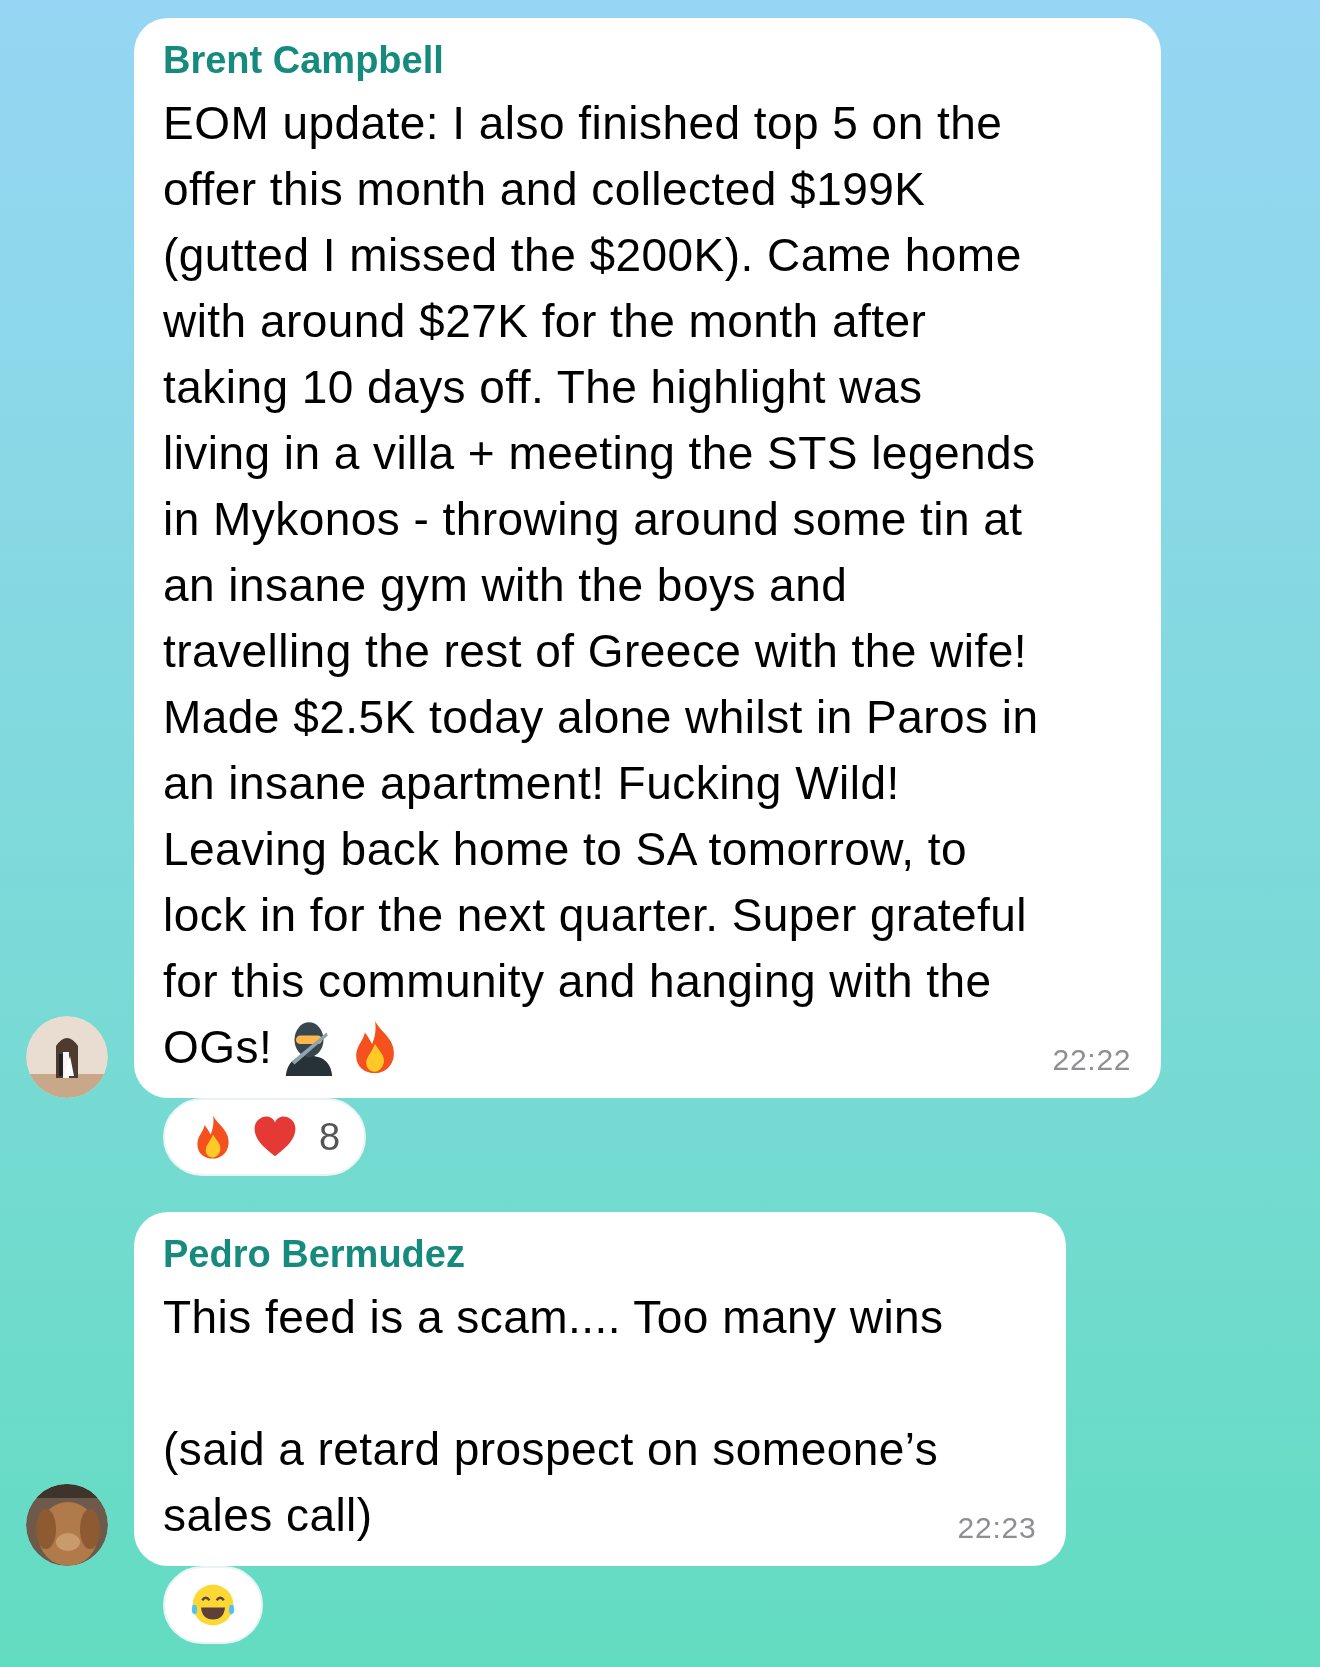 The image size is (1320, 1667). I want to click on message-time: 22:22, so click(1092, 1060).